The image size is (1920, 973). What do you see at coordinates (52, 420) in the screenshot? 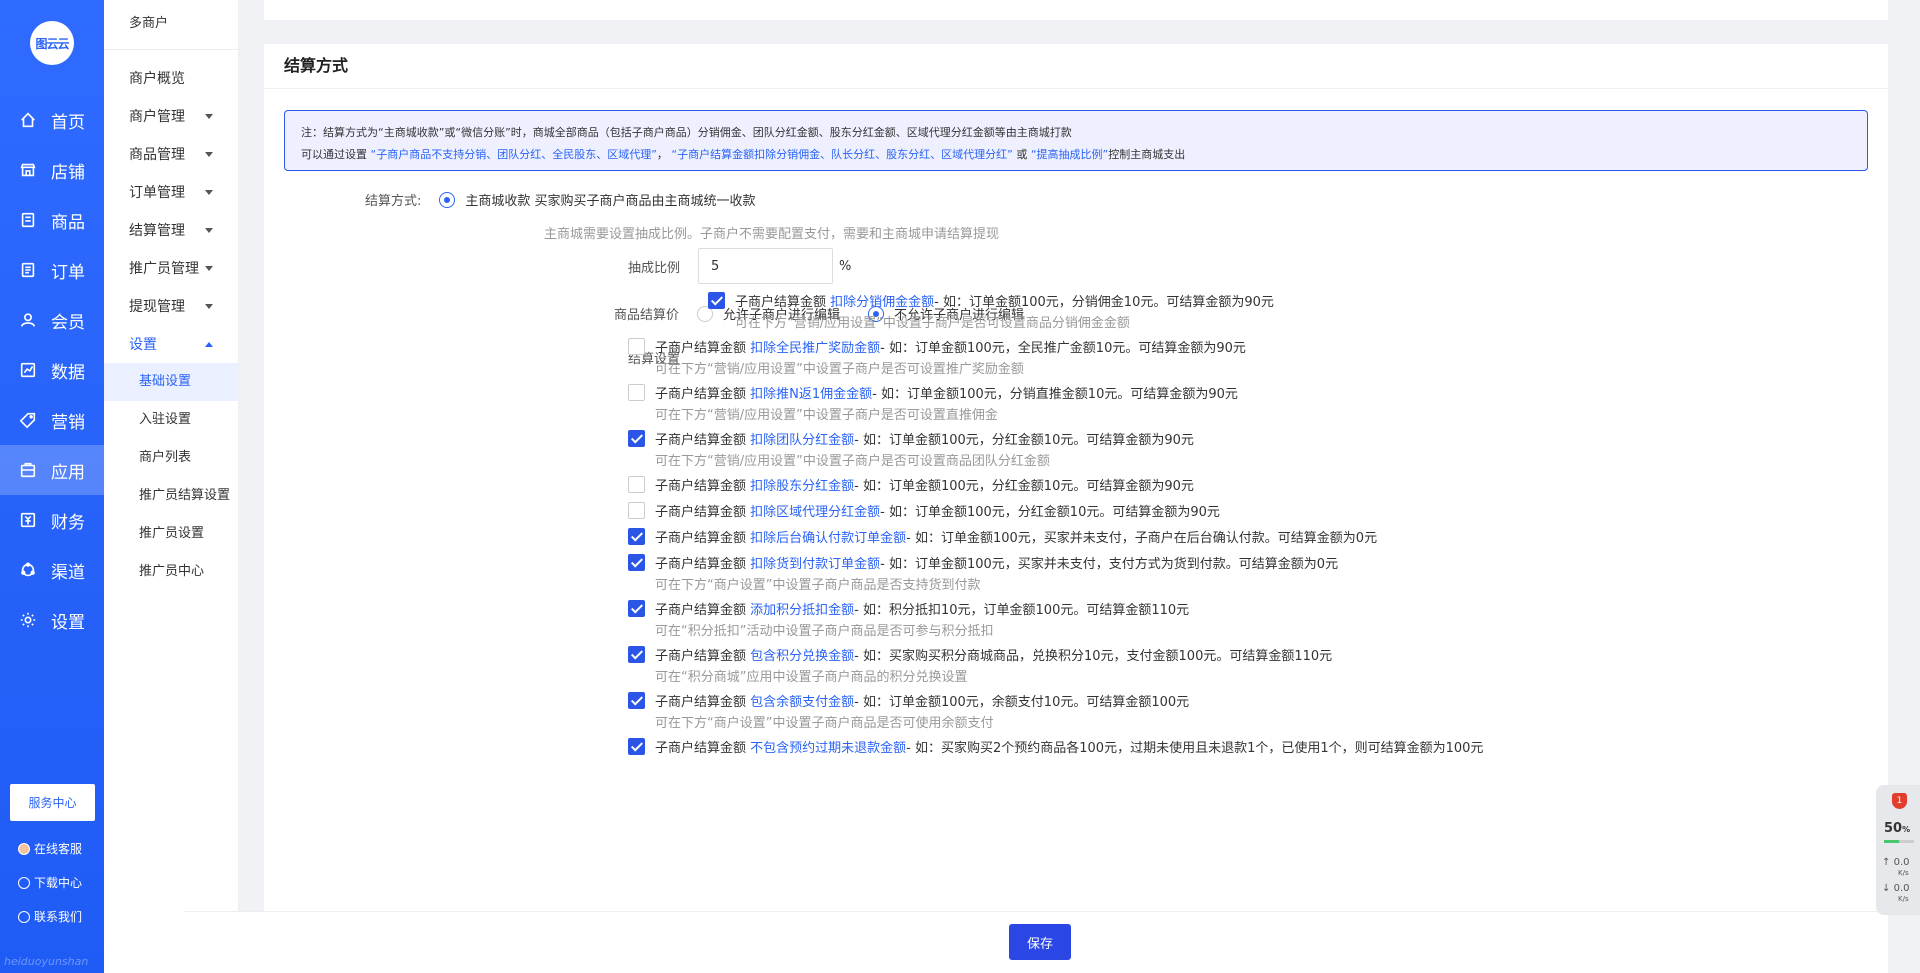
I see `nav-item-6: 营销` at bounding box center [52, 420].